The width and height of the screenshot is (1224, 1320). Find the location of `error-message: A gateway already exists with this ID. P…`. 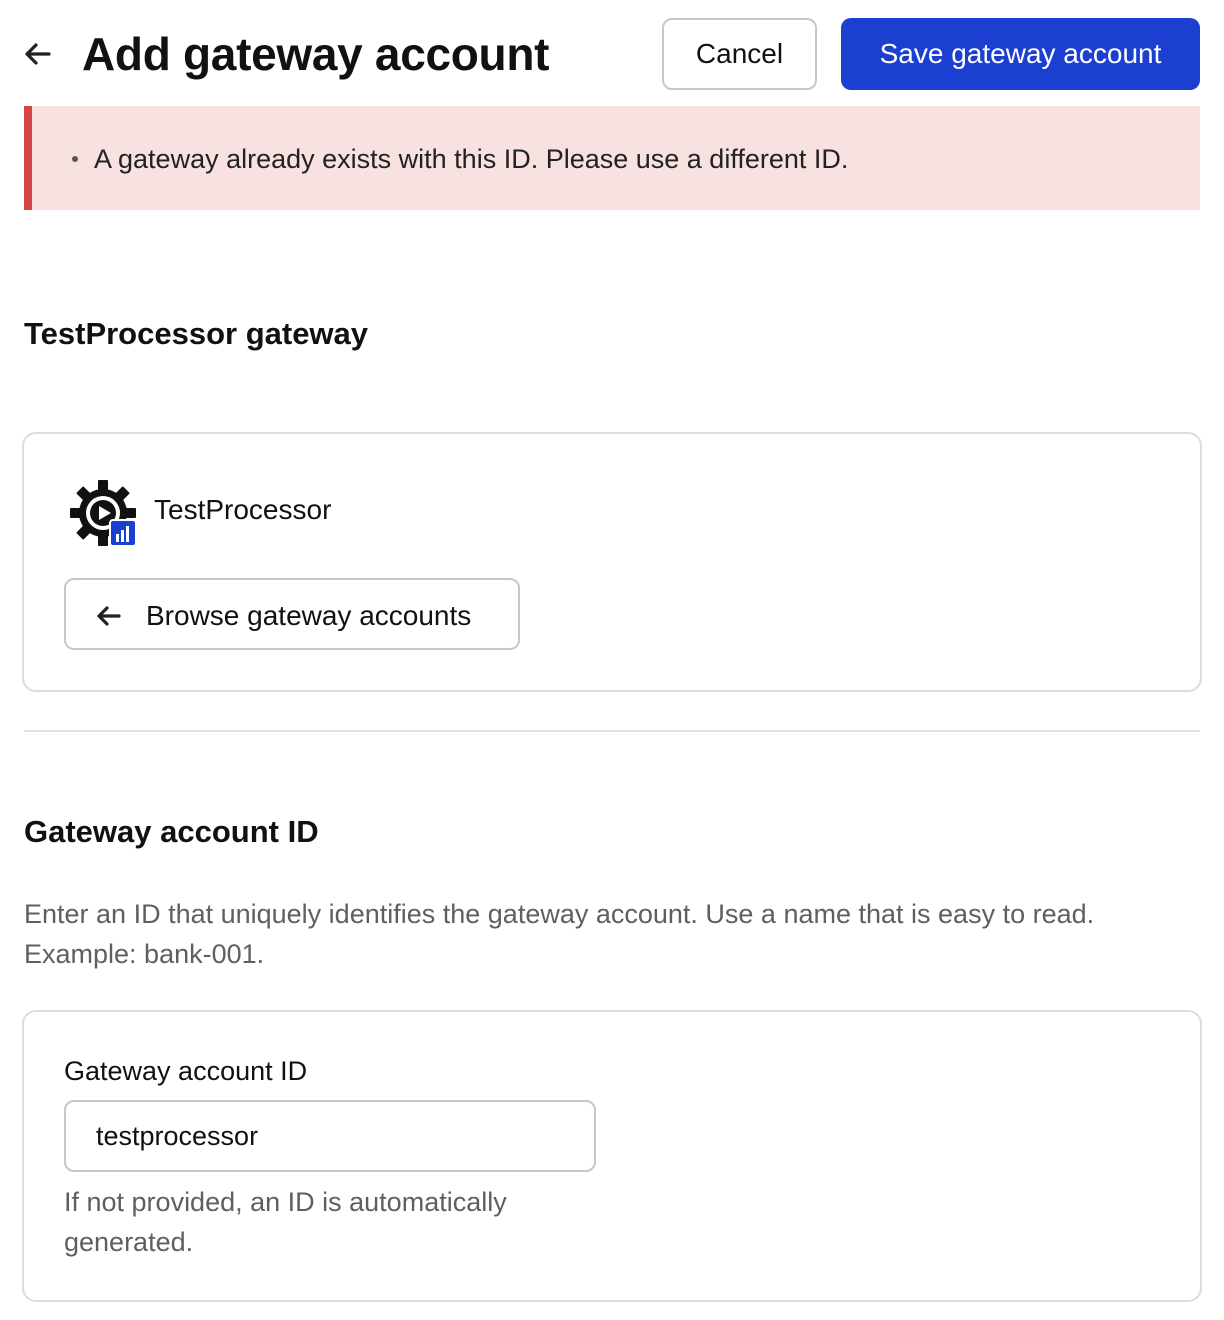

error-message: A gateway already exists with this ID. P… is located at coordinates (471, 159).